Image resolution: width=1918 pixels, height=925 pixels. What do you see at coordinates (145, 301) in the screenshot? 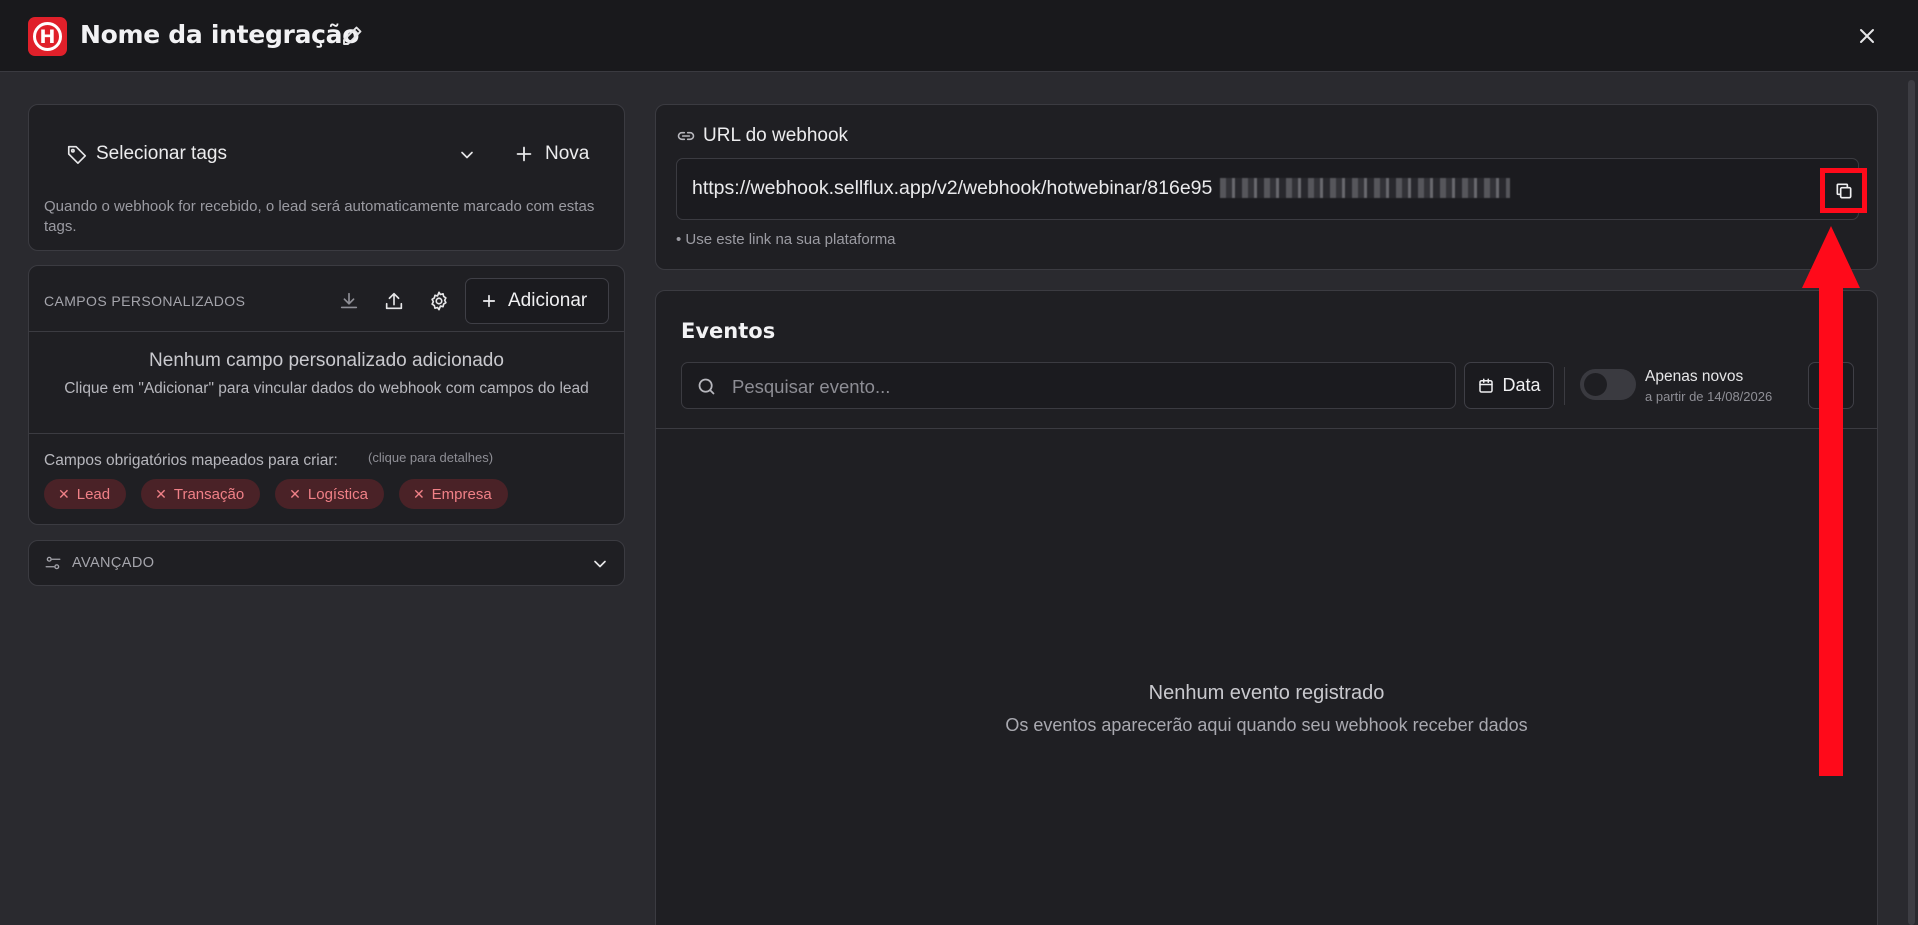
I see `custom-fields-title: CAMPOS PERSONALIZADOS` at bounding box center [145, 301].